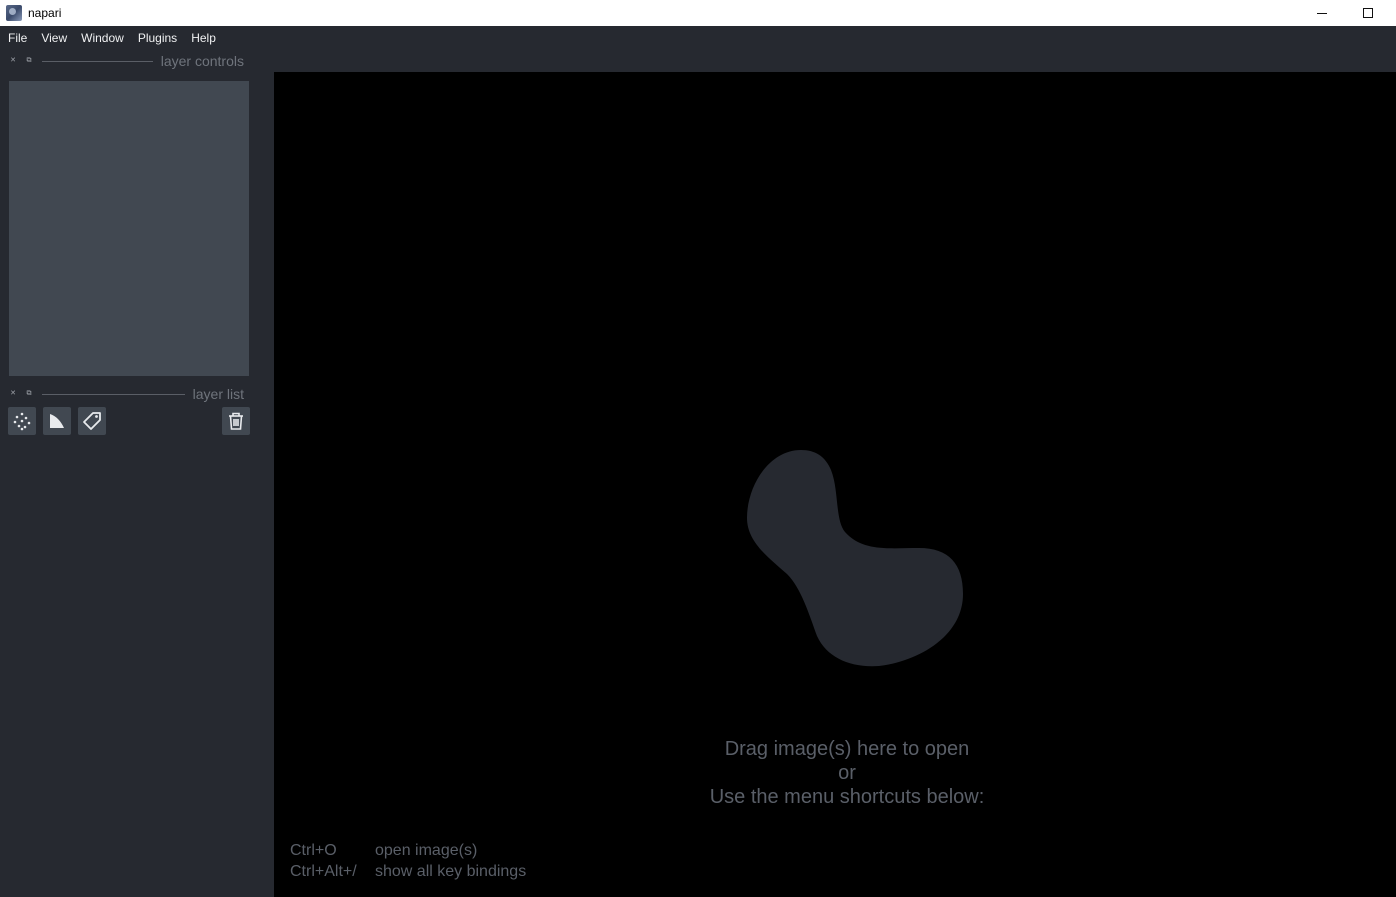 This screenshot has height=897, width=1396. I want to click on shortcut-row: Ctrl+O open image(s), so click(383, 851).